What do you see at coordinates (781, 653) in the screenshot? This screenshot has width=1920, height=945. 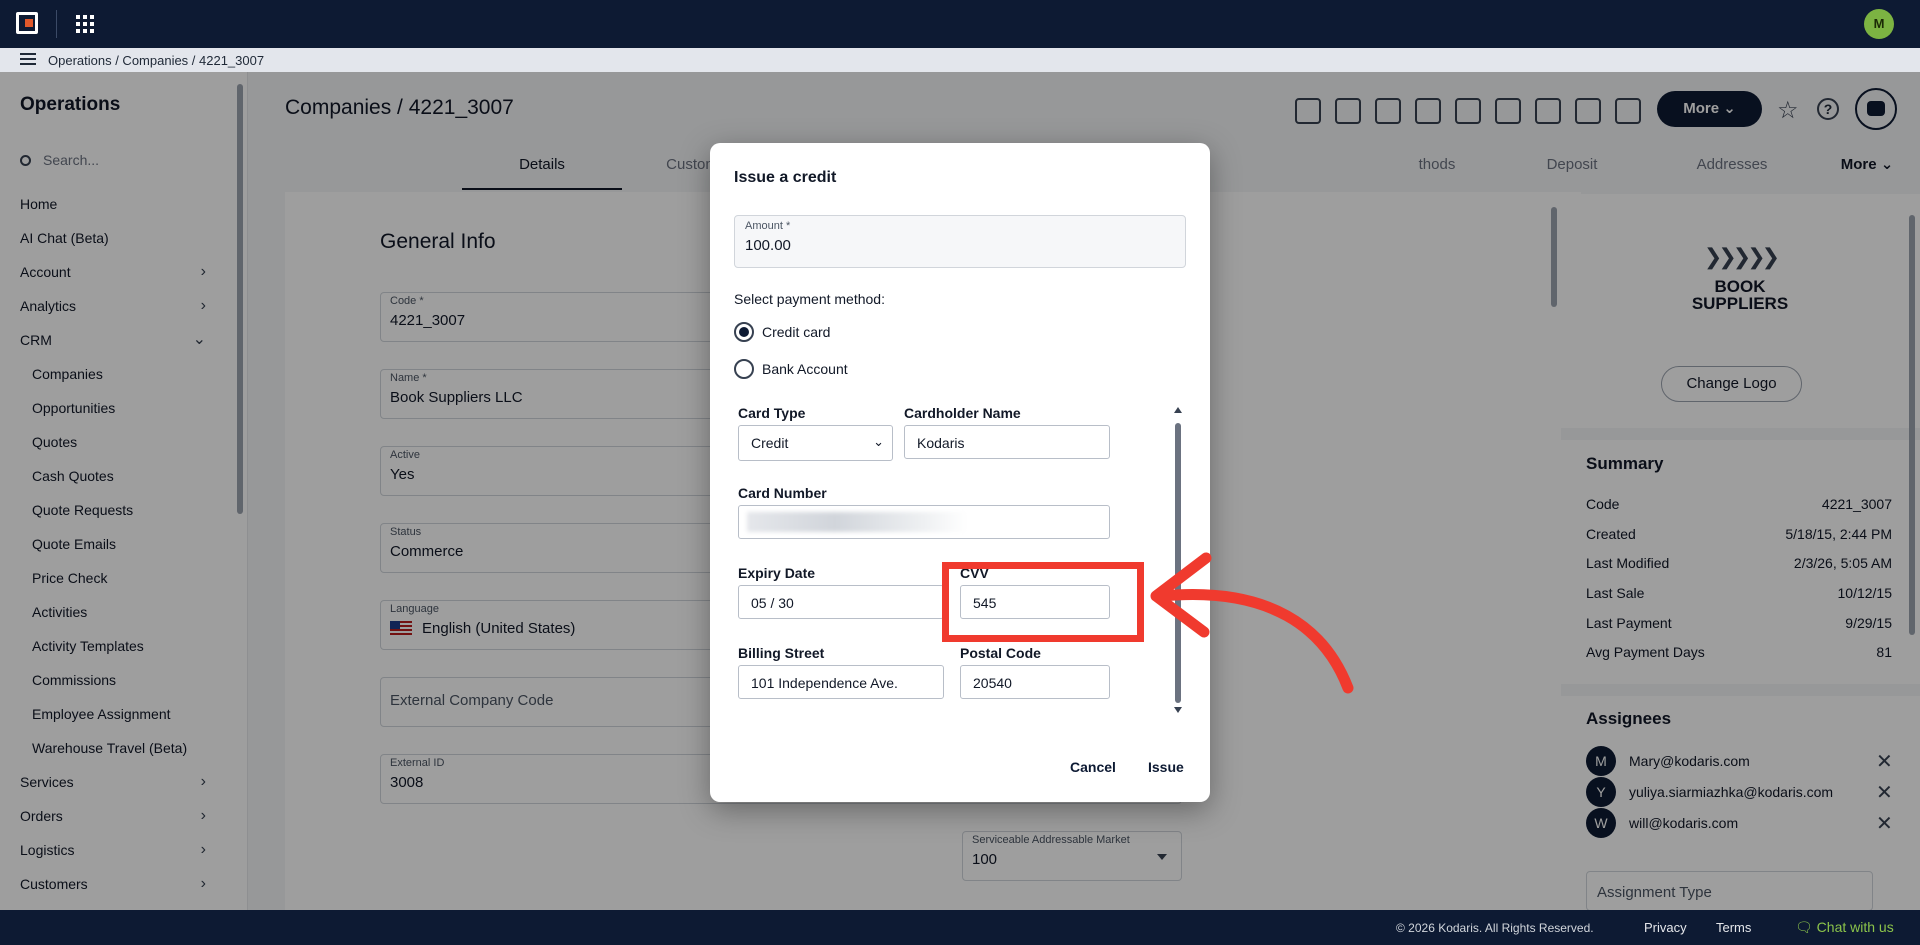 I see `billing-street-label: Billing Street` at bounding box center [781, 653].